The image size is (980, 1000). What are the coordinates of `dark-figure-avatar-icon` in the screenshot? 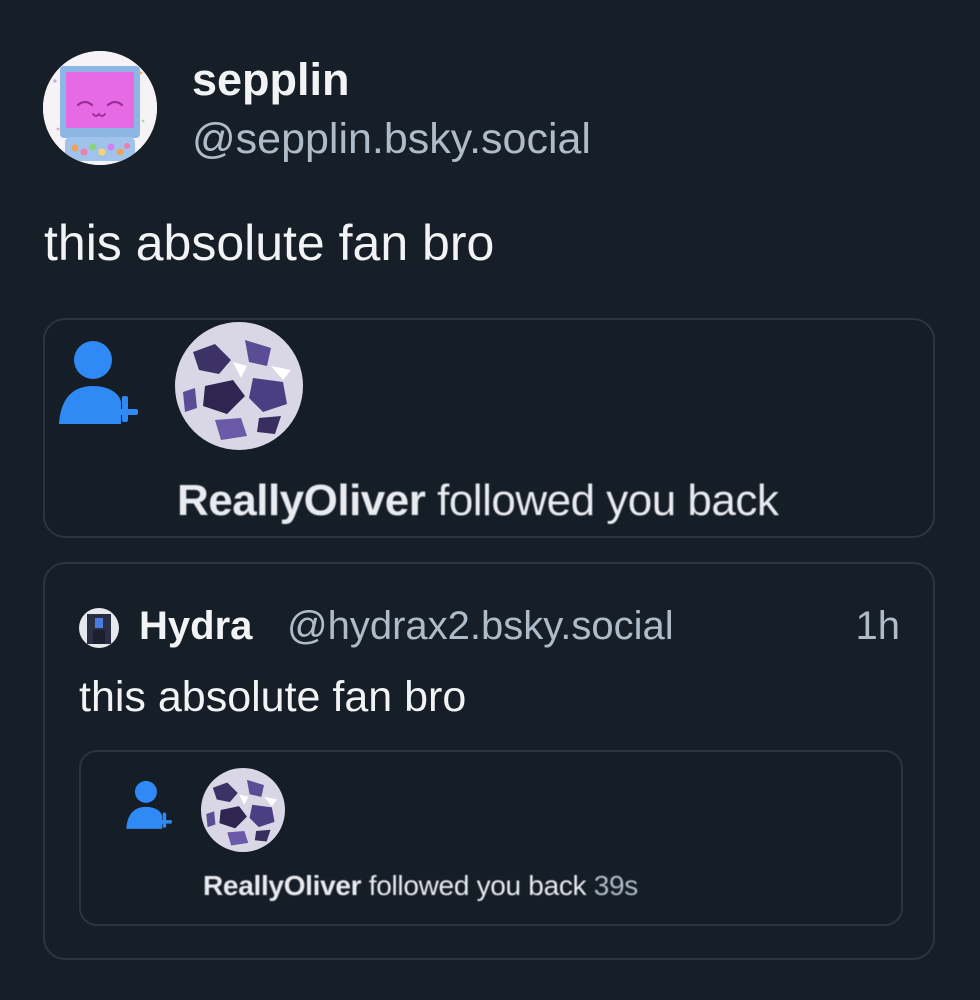 It's located at (99, 628).